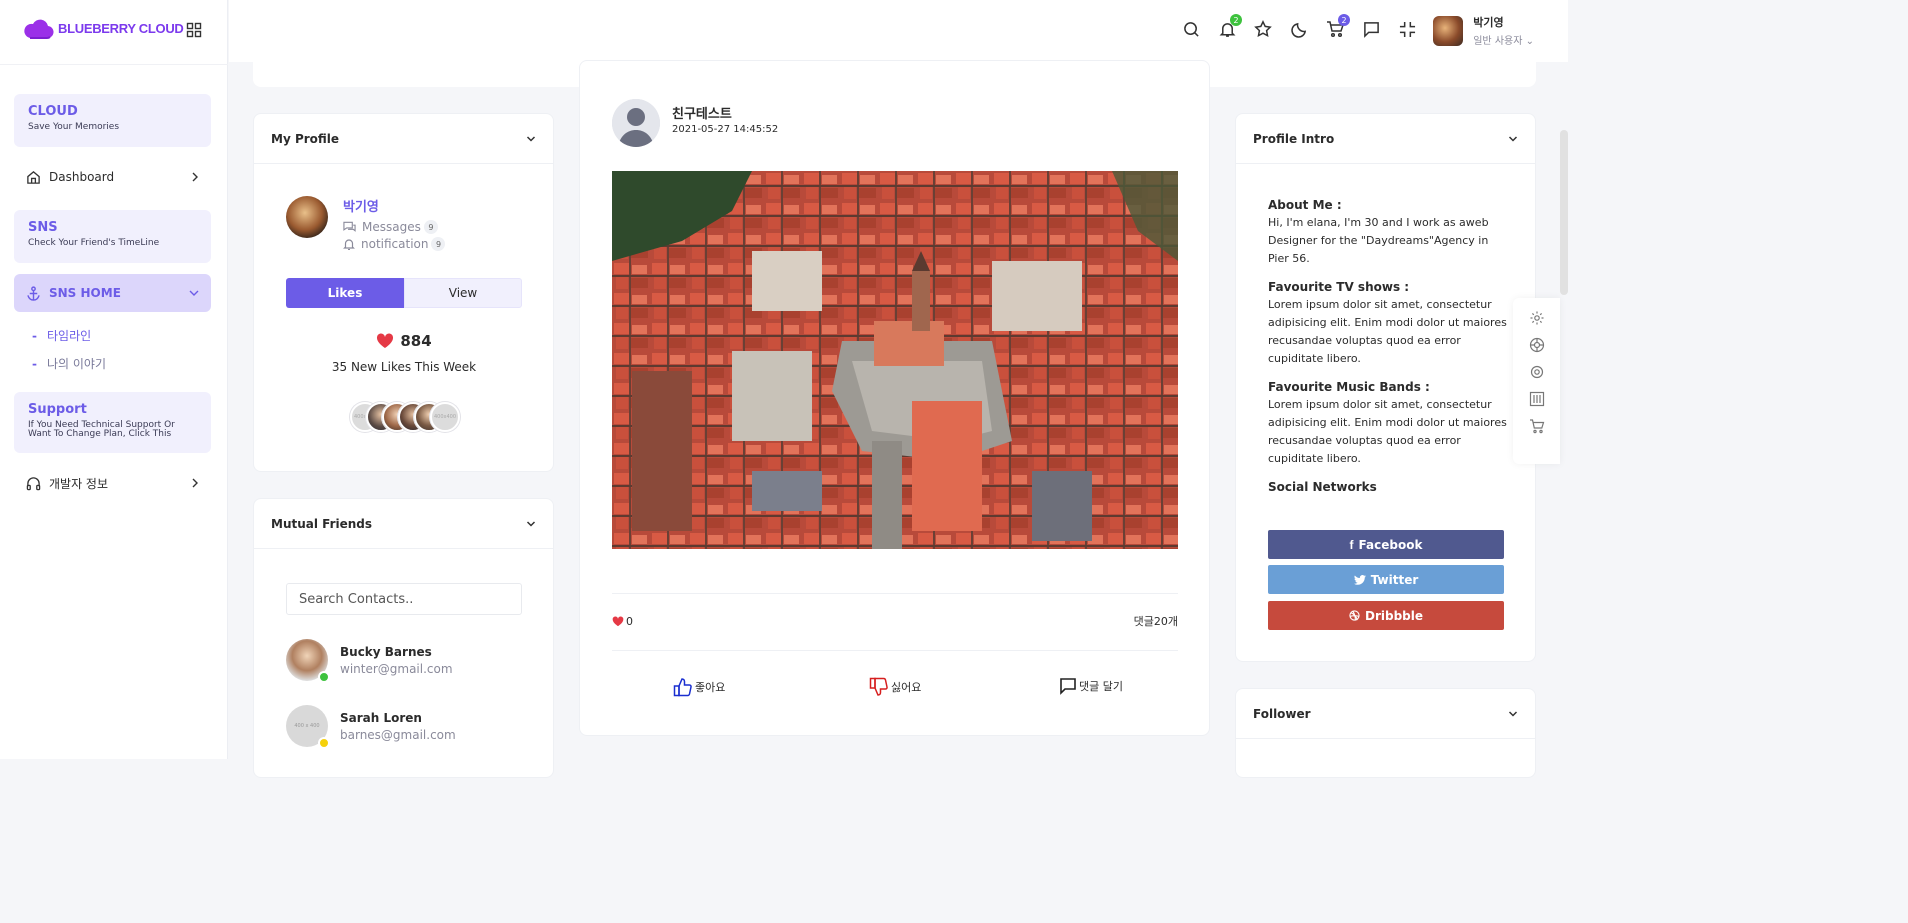 This screenshot has width=1908, height=923. What do you see at coordinates (69, 363) in the screenshot?
I see `sidebar-subitem-my-story: - 나의 이야기` at bounding box center [69, 363].